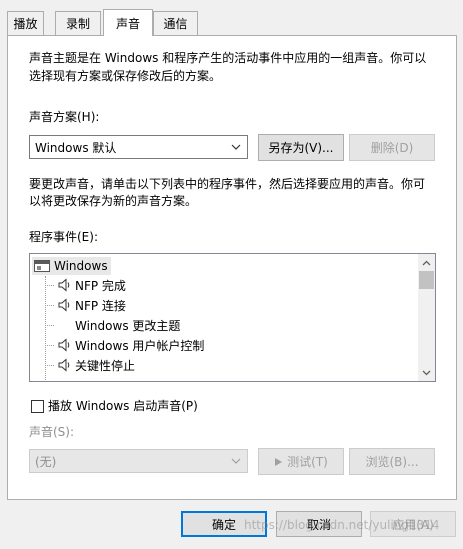  I want to click on list-item: Windows 用户帐户控制, so click(139, 345).